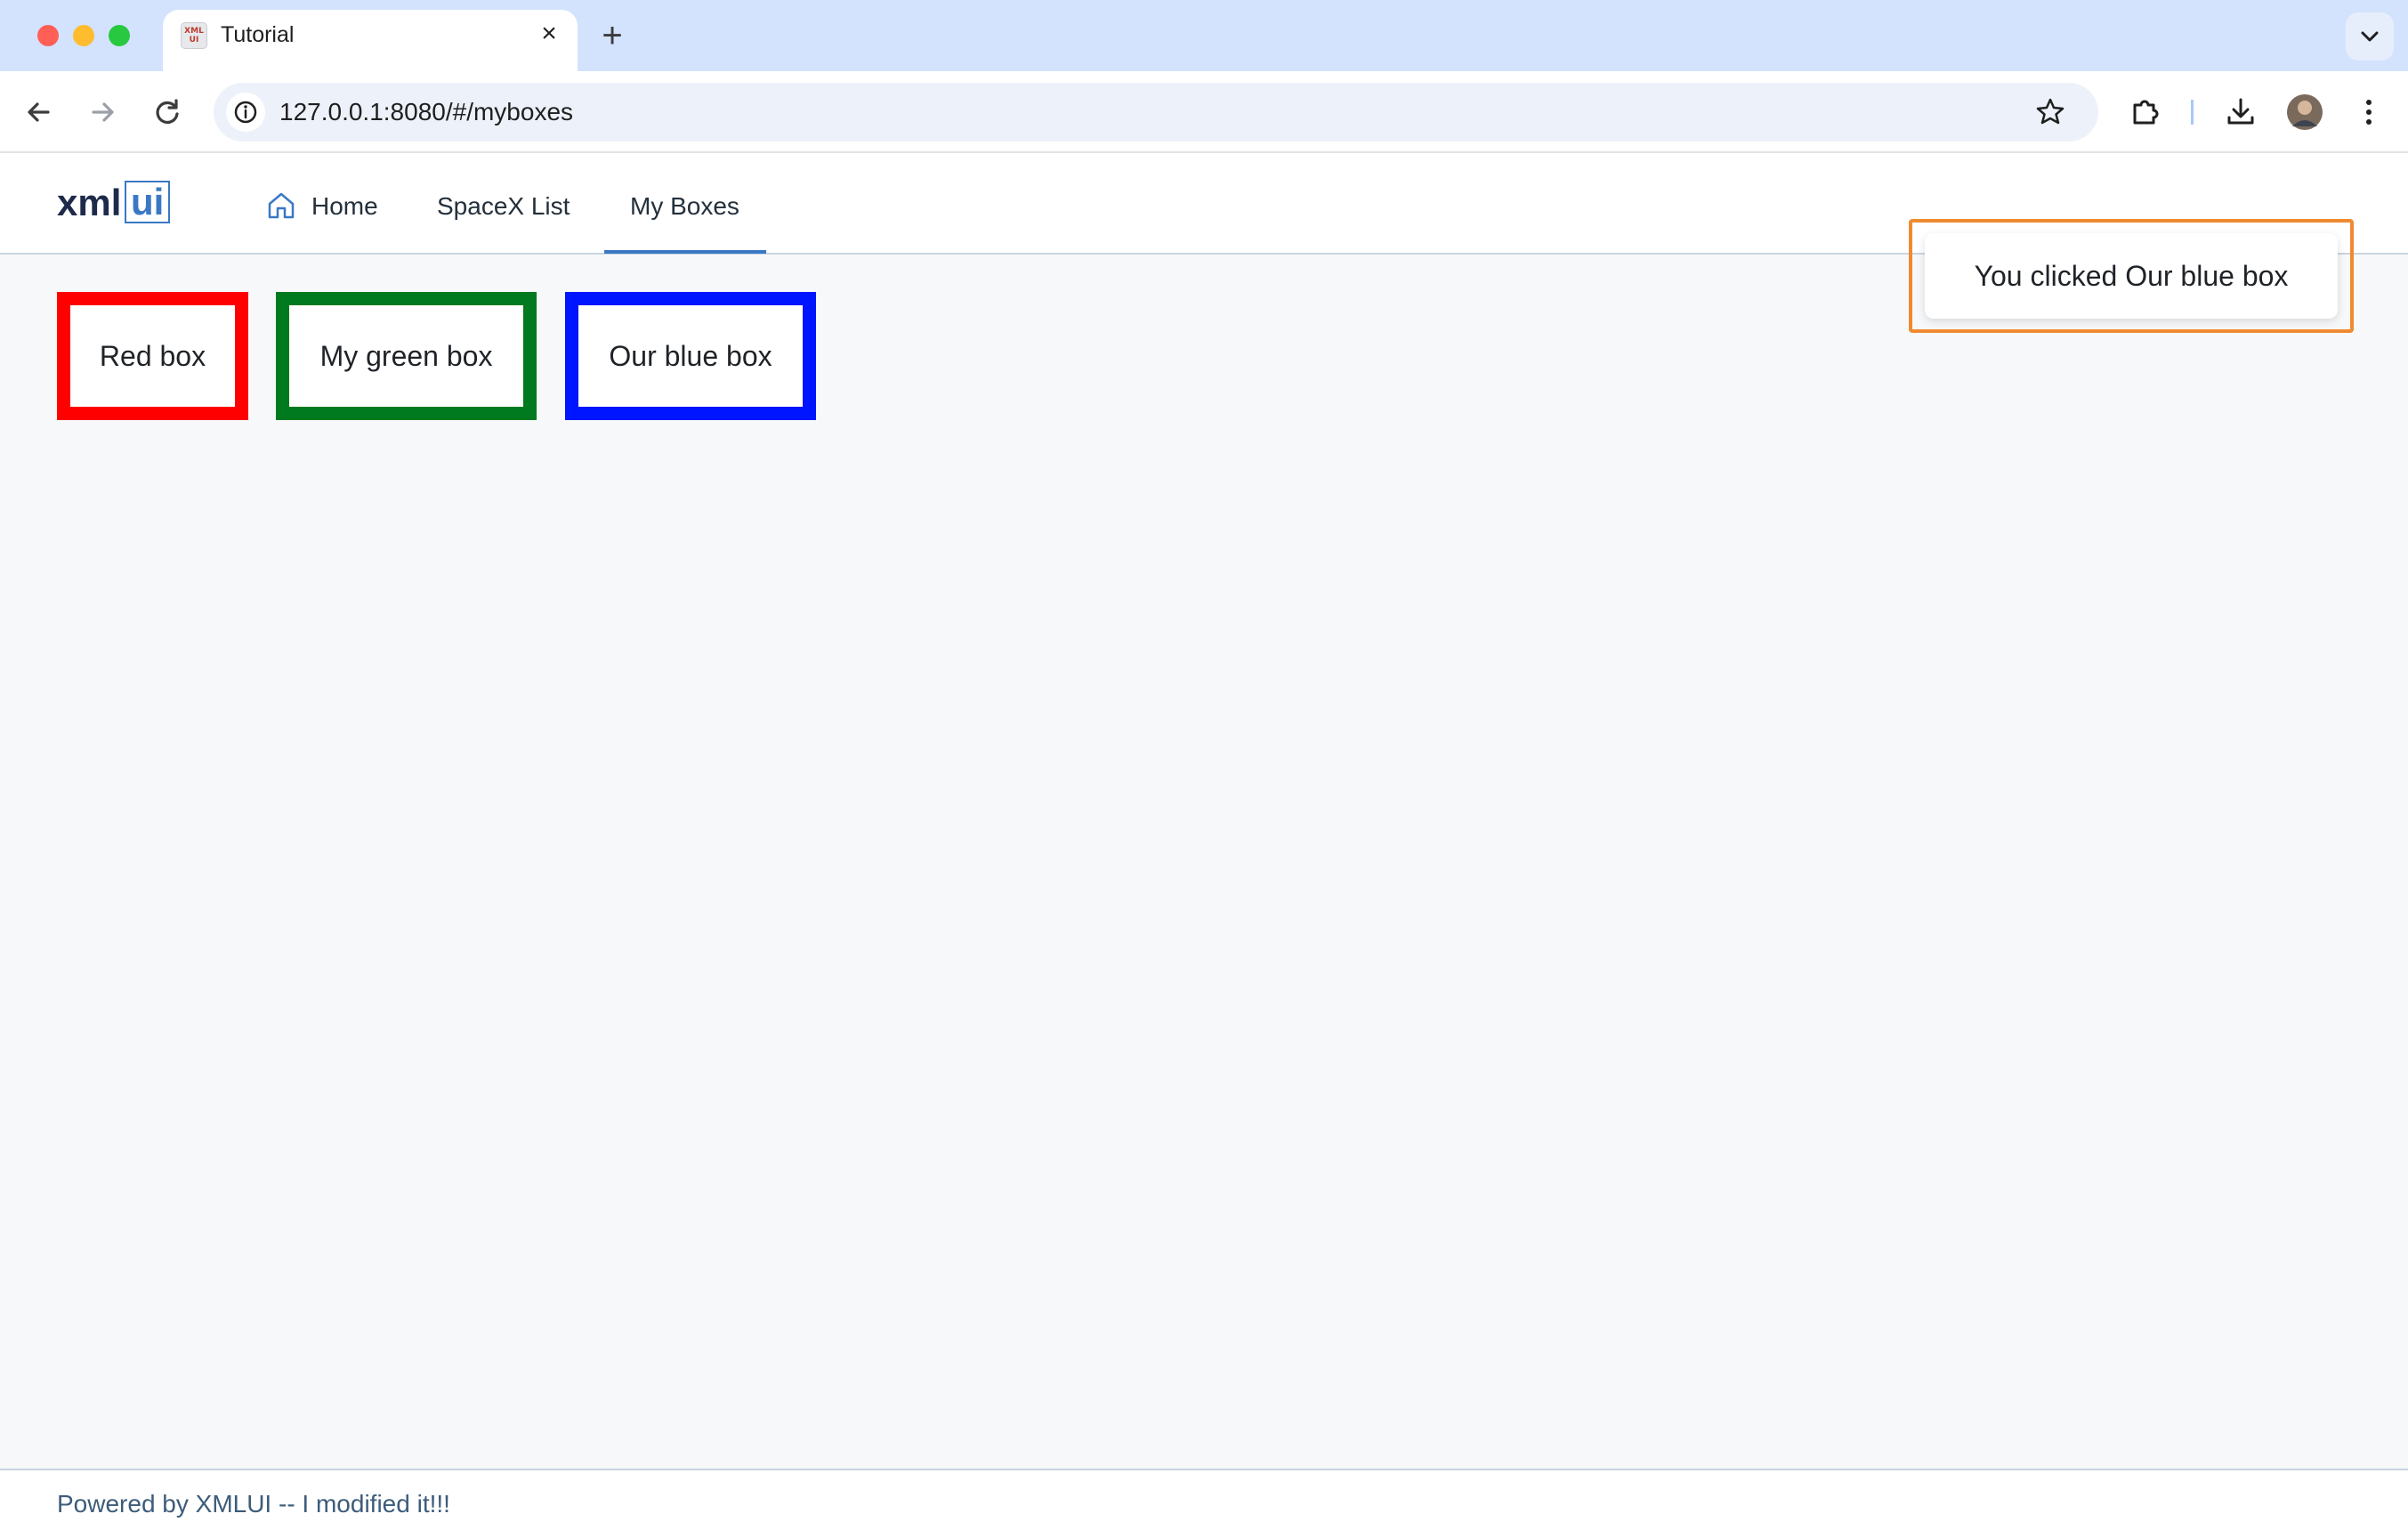 This screenshot has width=2408, height=1538. I want to click on toast-notification: You clicked Our blue box, so click(2131, 276).